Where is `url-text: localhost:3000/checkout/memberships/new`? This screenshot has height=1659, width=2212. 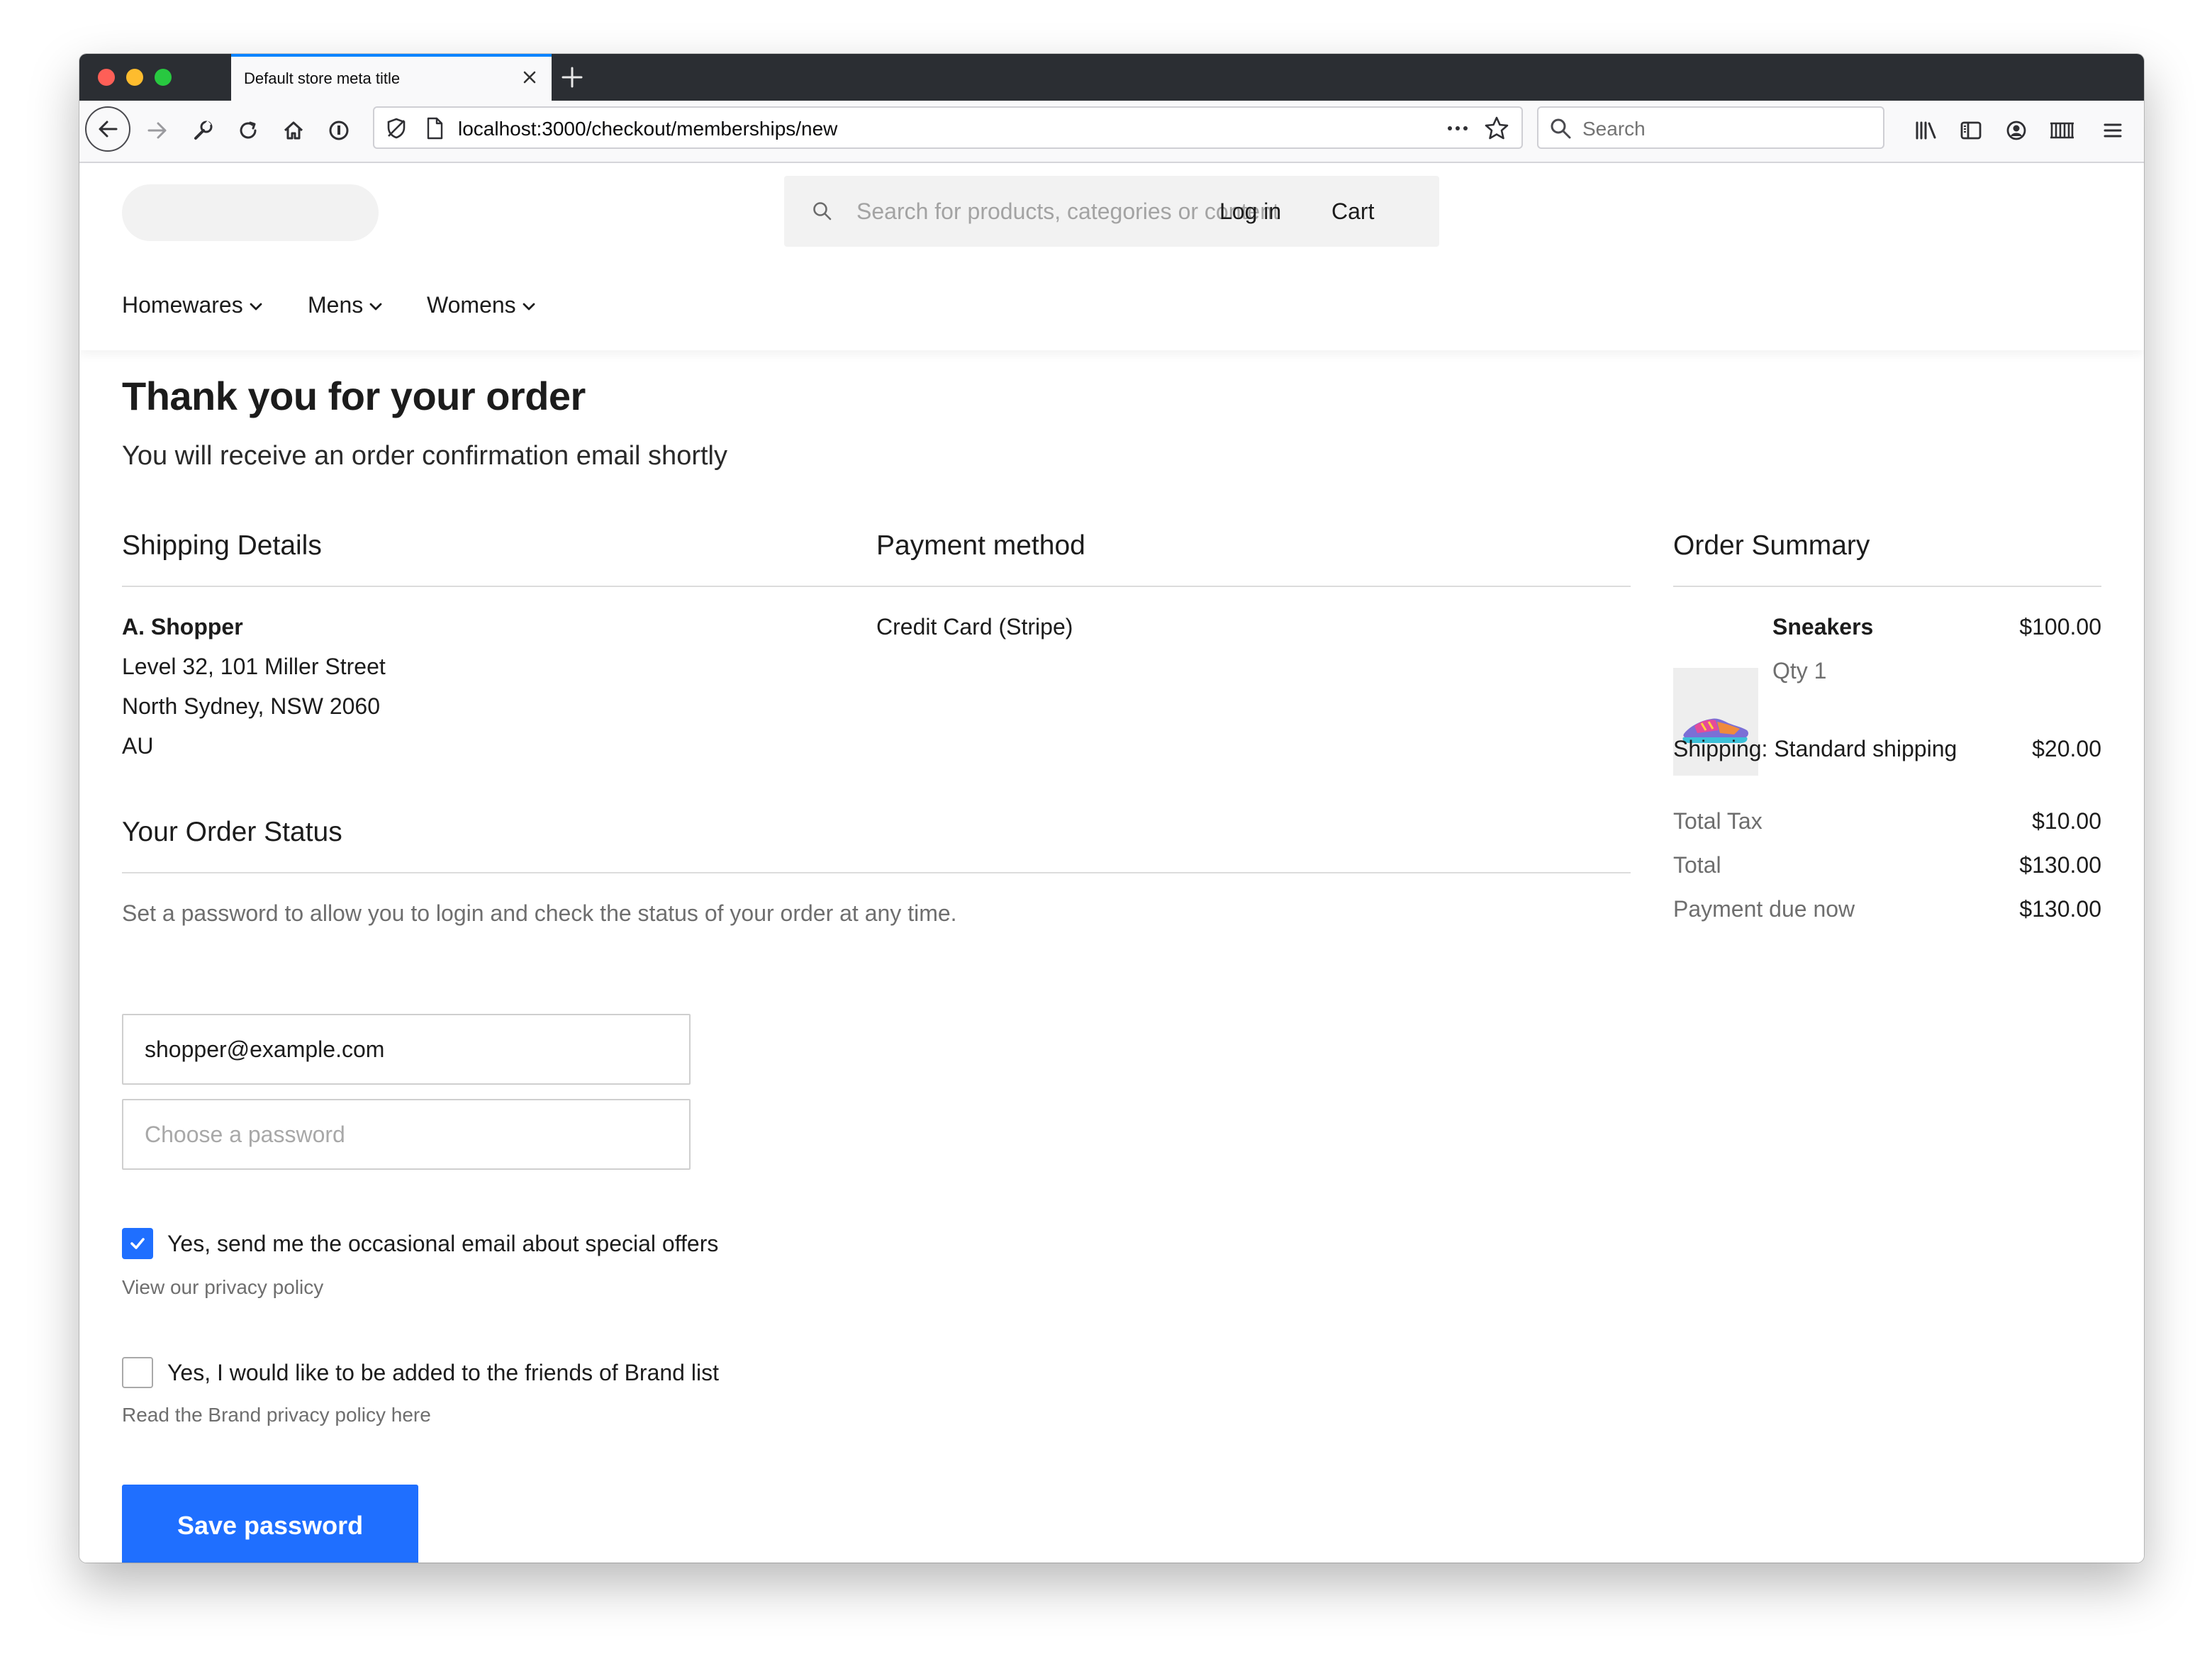
url-text: localhost:3000/checkout/memberships/new is located at coordinates (648, 129).